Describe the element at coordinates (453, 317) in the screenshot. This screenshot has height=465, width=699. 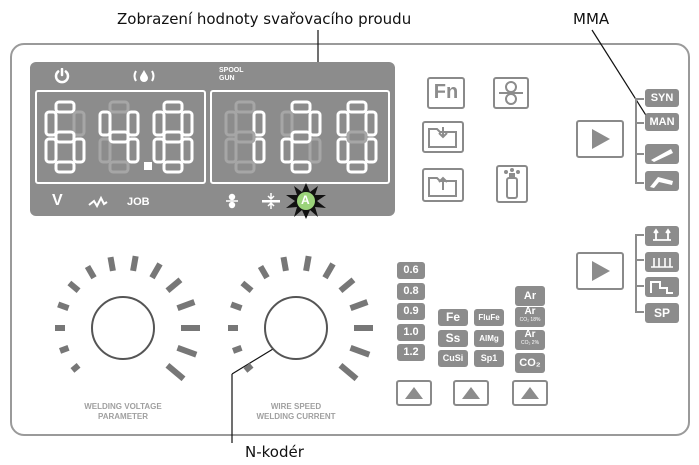
I see `material-fe: Fe` at that location.